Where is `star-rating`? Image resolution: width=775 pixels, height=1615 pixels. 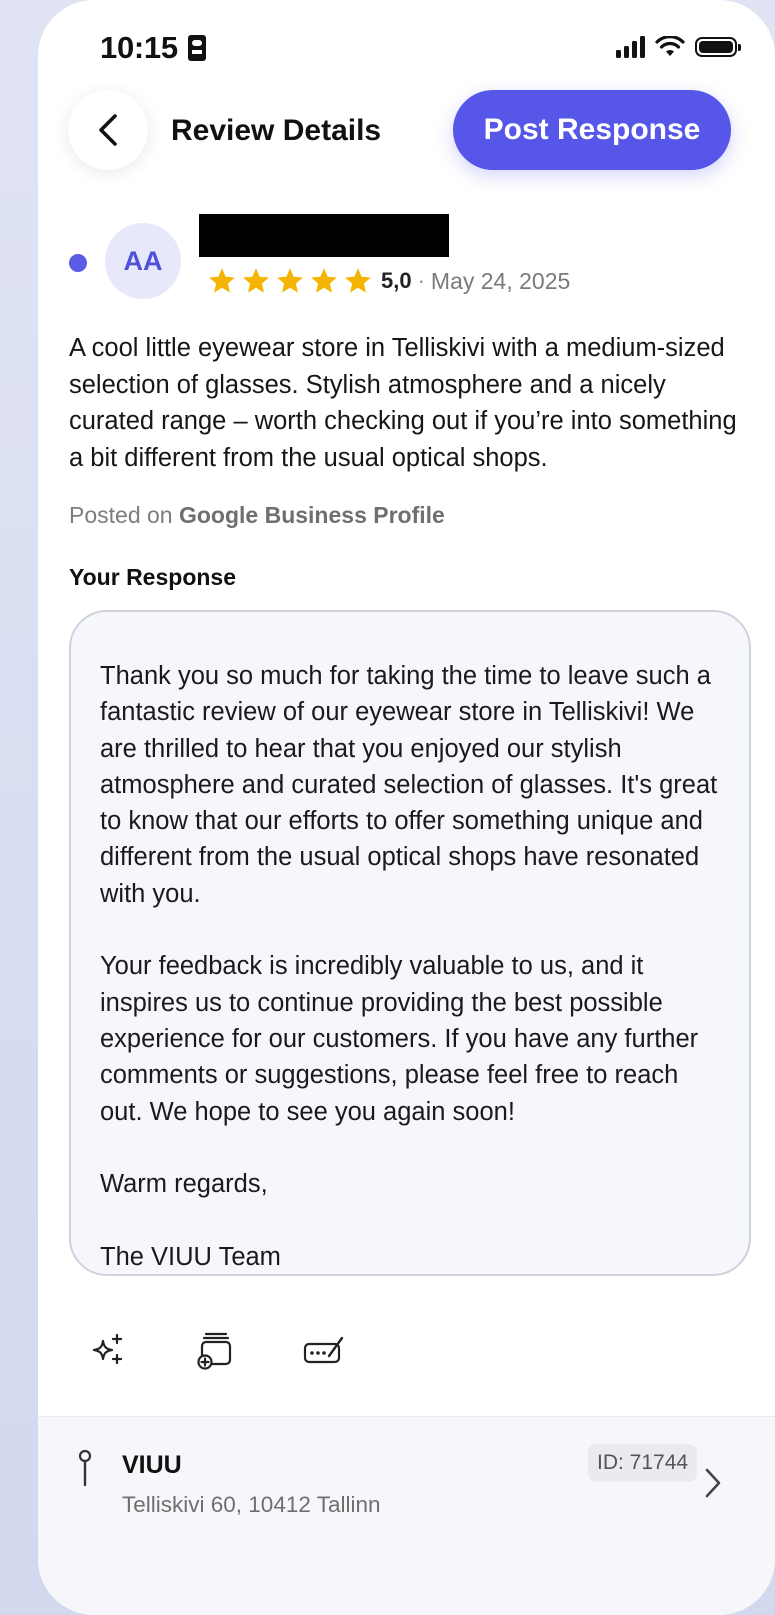 star-rating is located at coordinates (290, 281).